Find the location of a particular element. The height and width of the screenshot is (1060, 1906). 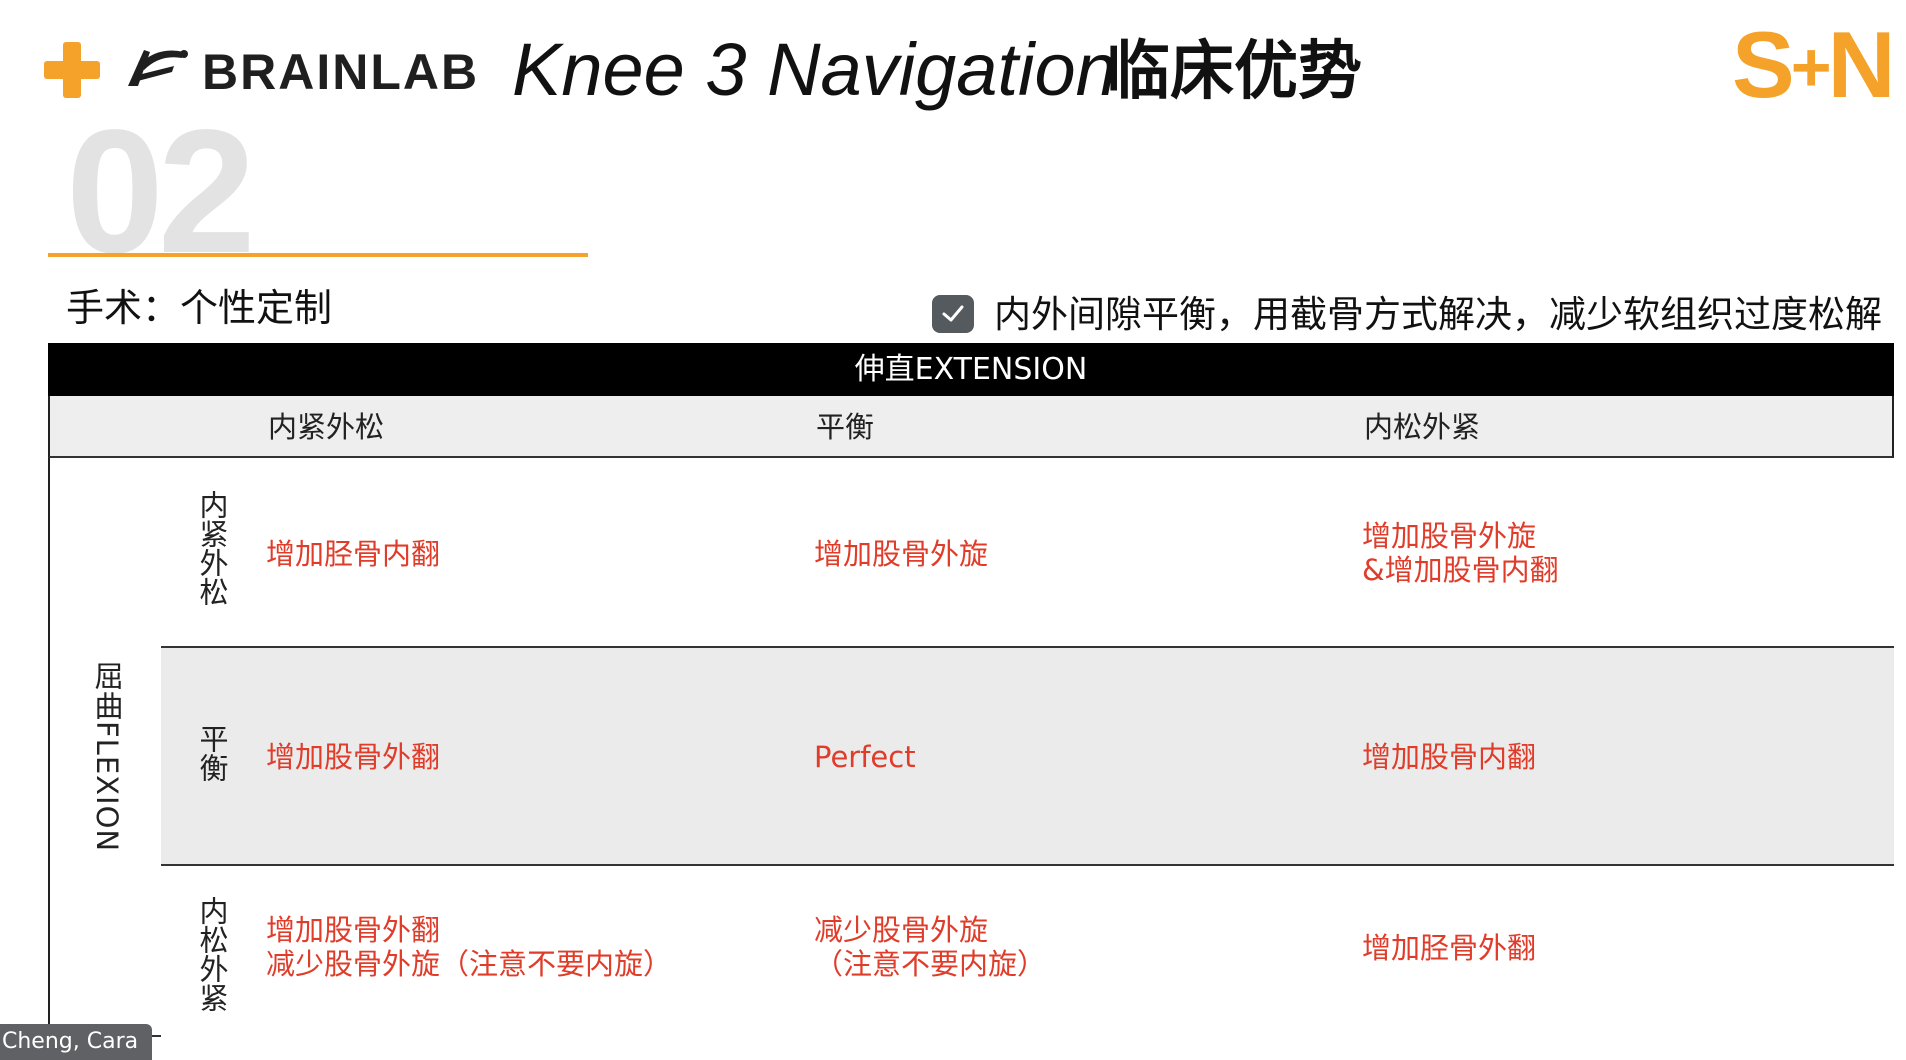

table-cell: 增加股骨外翻 is located at coordinates (353, 757).